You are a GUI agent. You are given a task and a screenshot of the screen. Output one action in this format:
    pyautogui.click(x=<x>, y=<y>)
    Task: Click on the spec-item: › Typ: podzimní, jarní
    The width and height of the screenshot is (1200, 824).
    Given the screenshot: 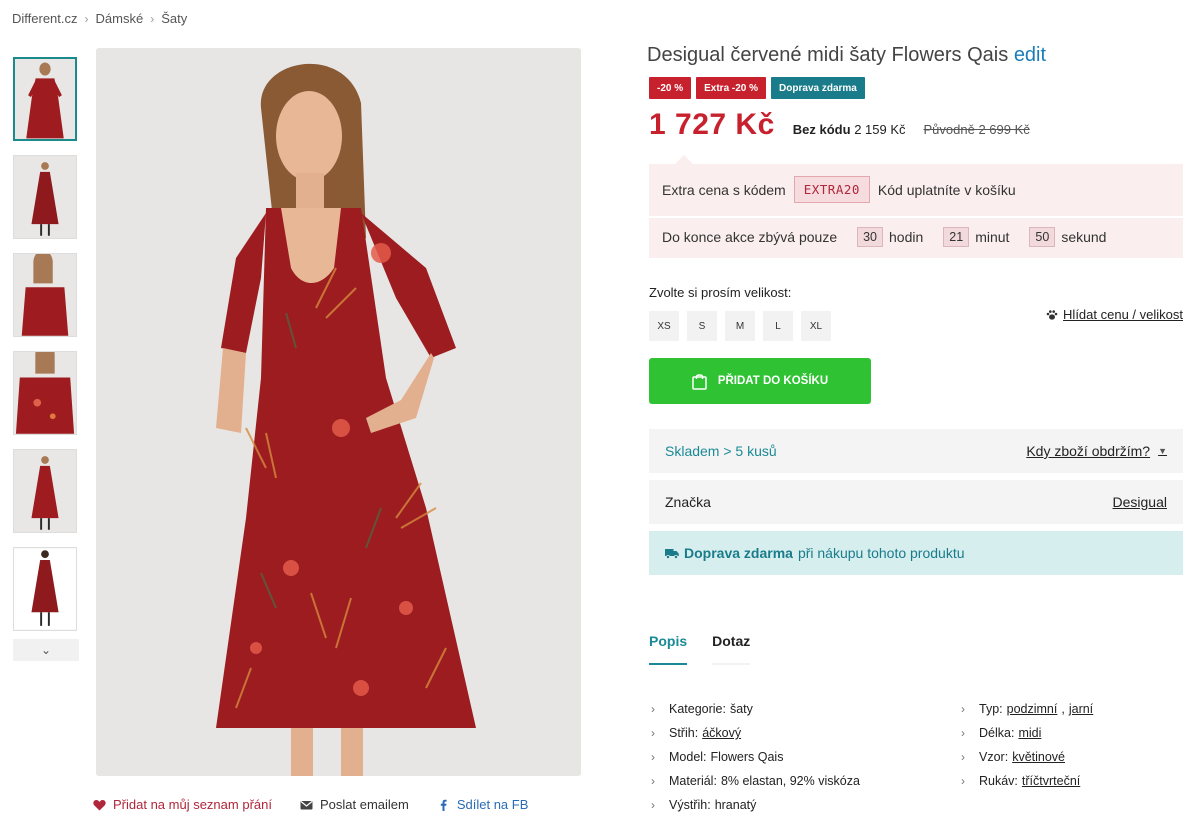 What is the action you would take?
    pyautogui.click(x=1027, y=709)
    